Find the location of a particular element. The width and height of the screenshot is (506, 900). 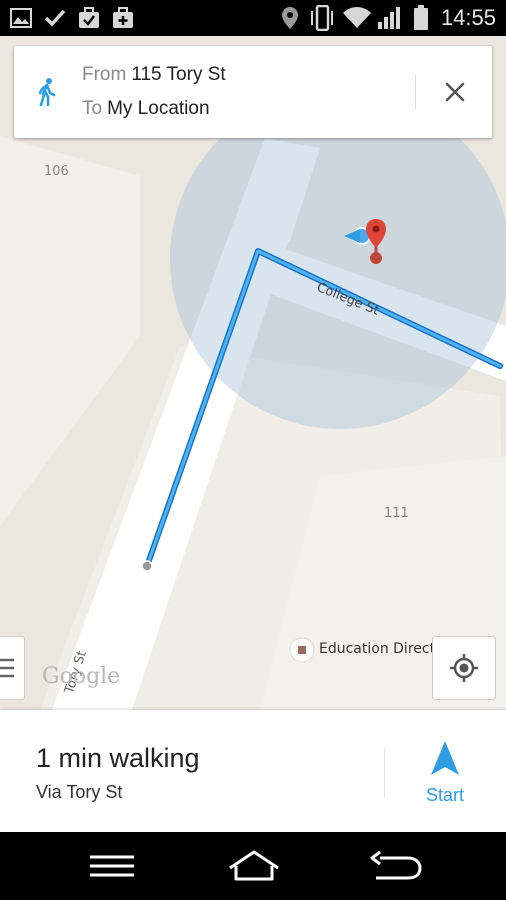

building-number-106: 106 is located at coordinates (56, 171).